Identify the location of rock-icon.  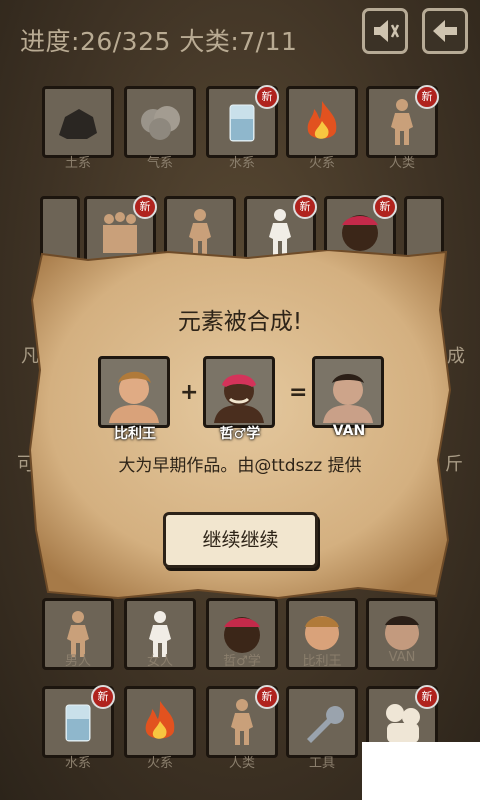
(78, 124).